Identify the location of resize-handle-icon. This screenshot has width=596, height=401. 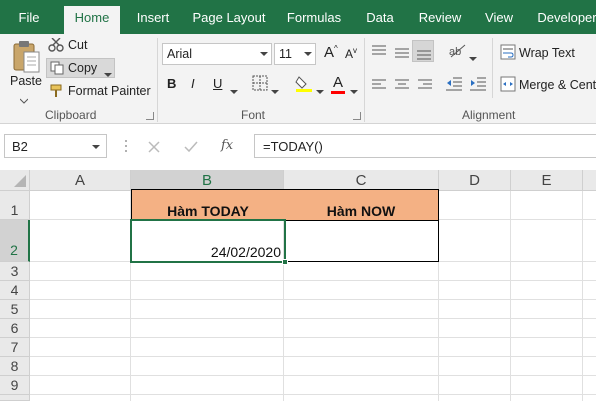
(126, 146).